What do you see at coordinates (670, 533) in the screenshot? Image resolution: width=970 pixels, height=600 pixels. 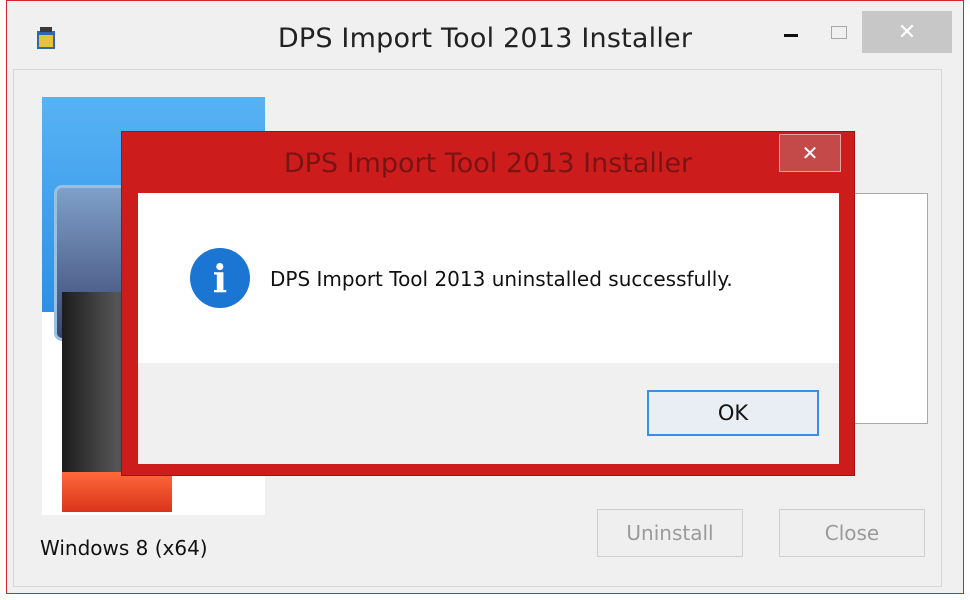 I see `uninstall-button: Uninstall` at bounding box center [670, 533].